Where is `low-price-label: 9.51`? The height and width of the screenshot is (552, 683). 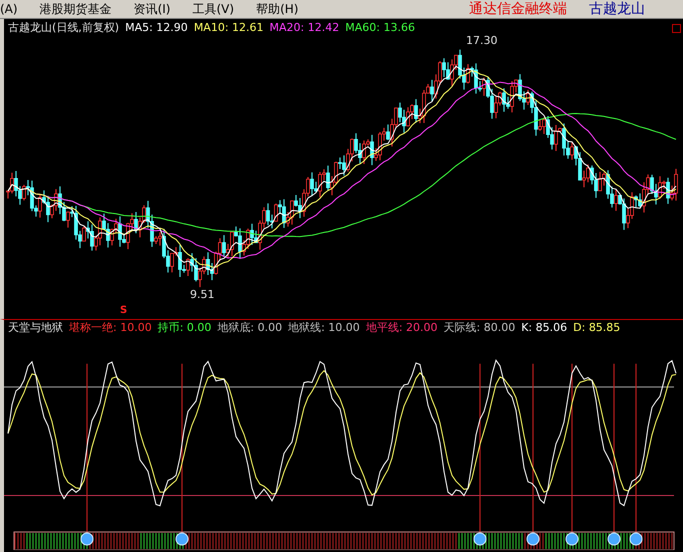
low-price-label: 9.51 is located at coordinates (202, 295).